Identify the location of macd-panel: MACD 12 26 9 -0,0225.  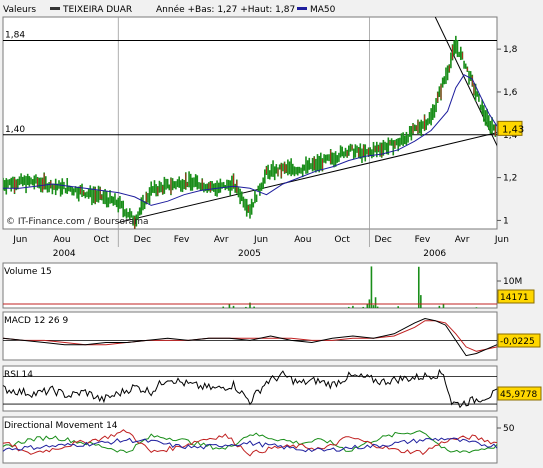
(271, 336).